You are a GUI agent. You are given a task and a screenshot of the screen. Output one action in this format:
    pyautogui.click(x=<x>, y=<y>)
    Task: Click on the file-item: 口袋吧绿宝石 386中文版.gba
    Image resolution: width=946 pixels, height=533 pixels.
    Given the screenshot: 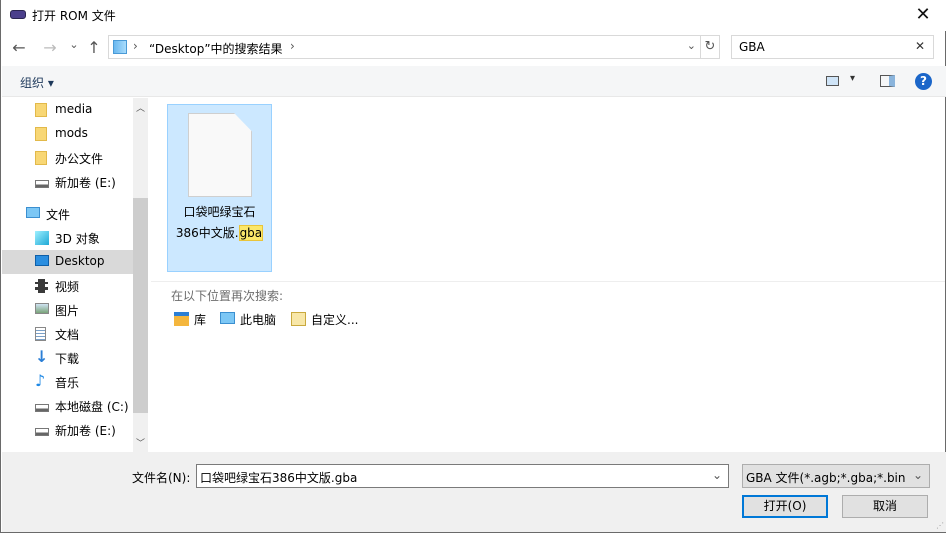 What is the action you would take?
    pyautogui.click(x=219, y=188)
    